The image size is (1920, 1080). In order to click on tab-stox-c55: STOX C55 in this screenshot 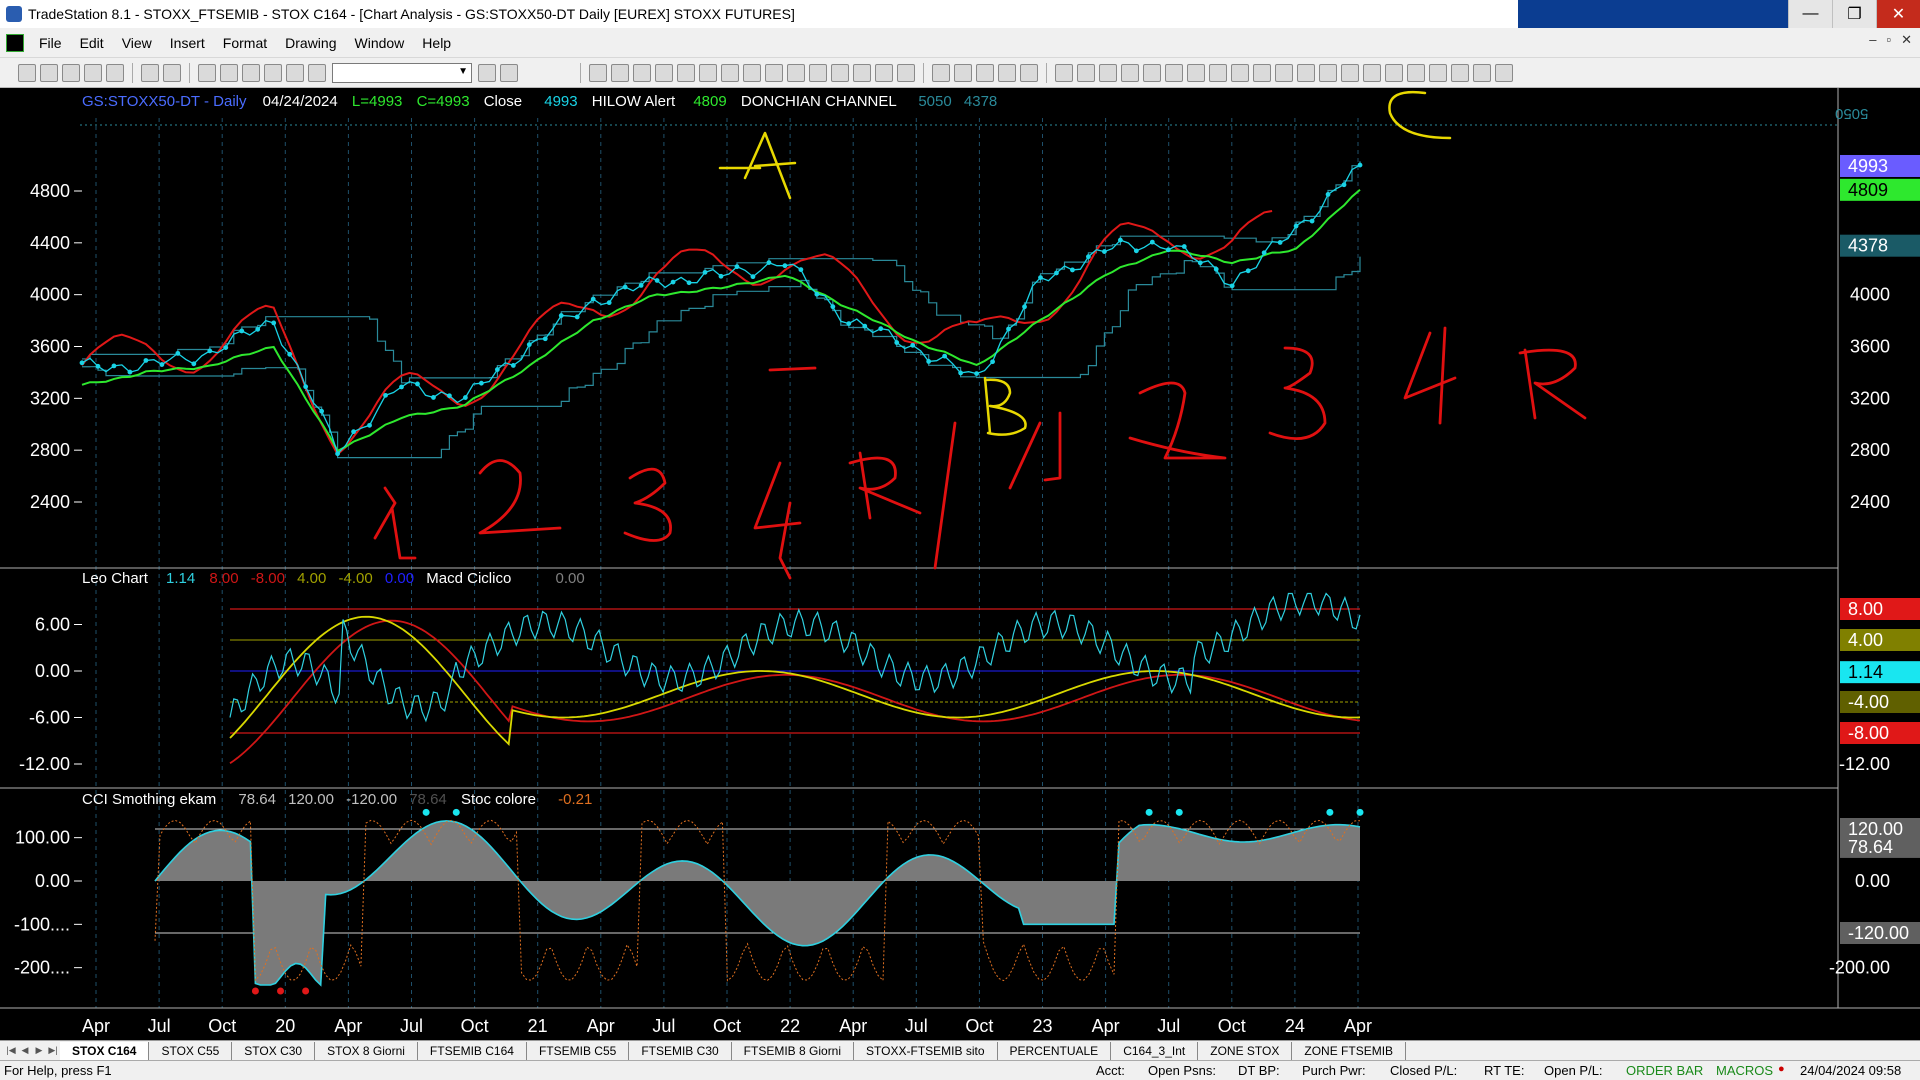, I will do `click(191, 1050)`.